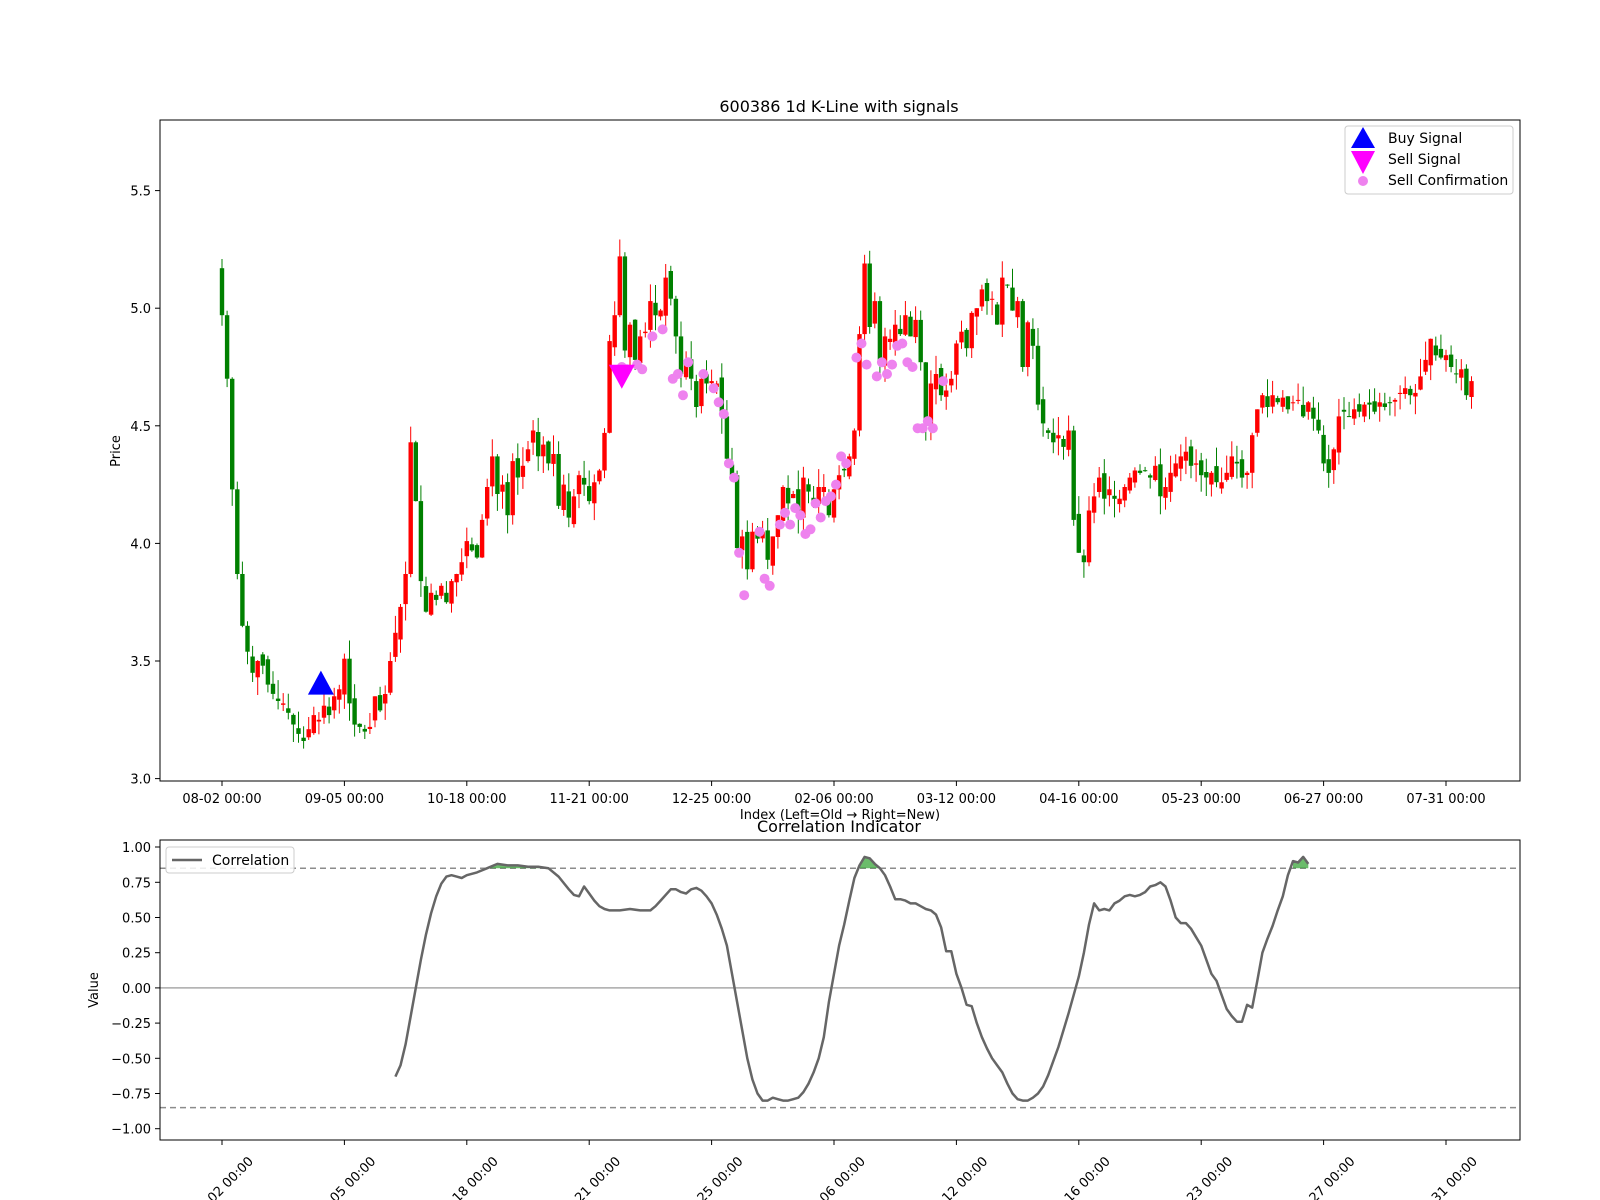  Describe the element at coordinates (140, 662) in the screenshot. I see `kline-y-tick-label: 3.5` at that location.